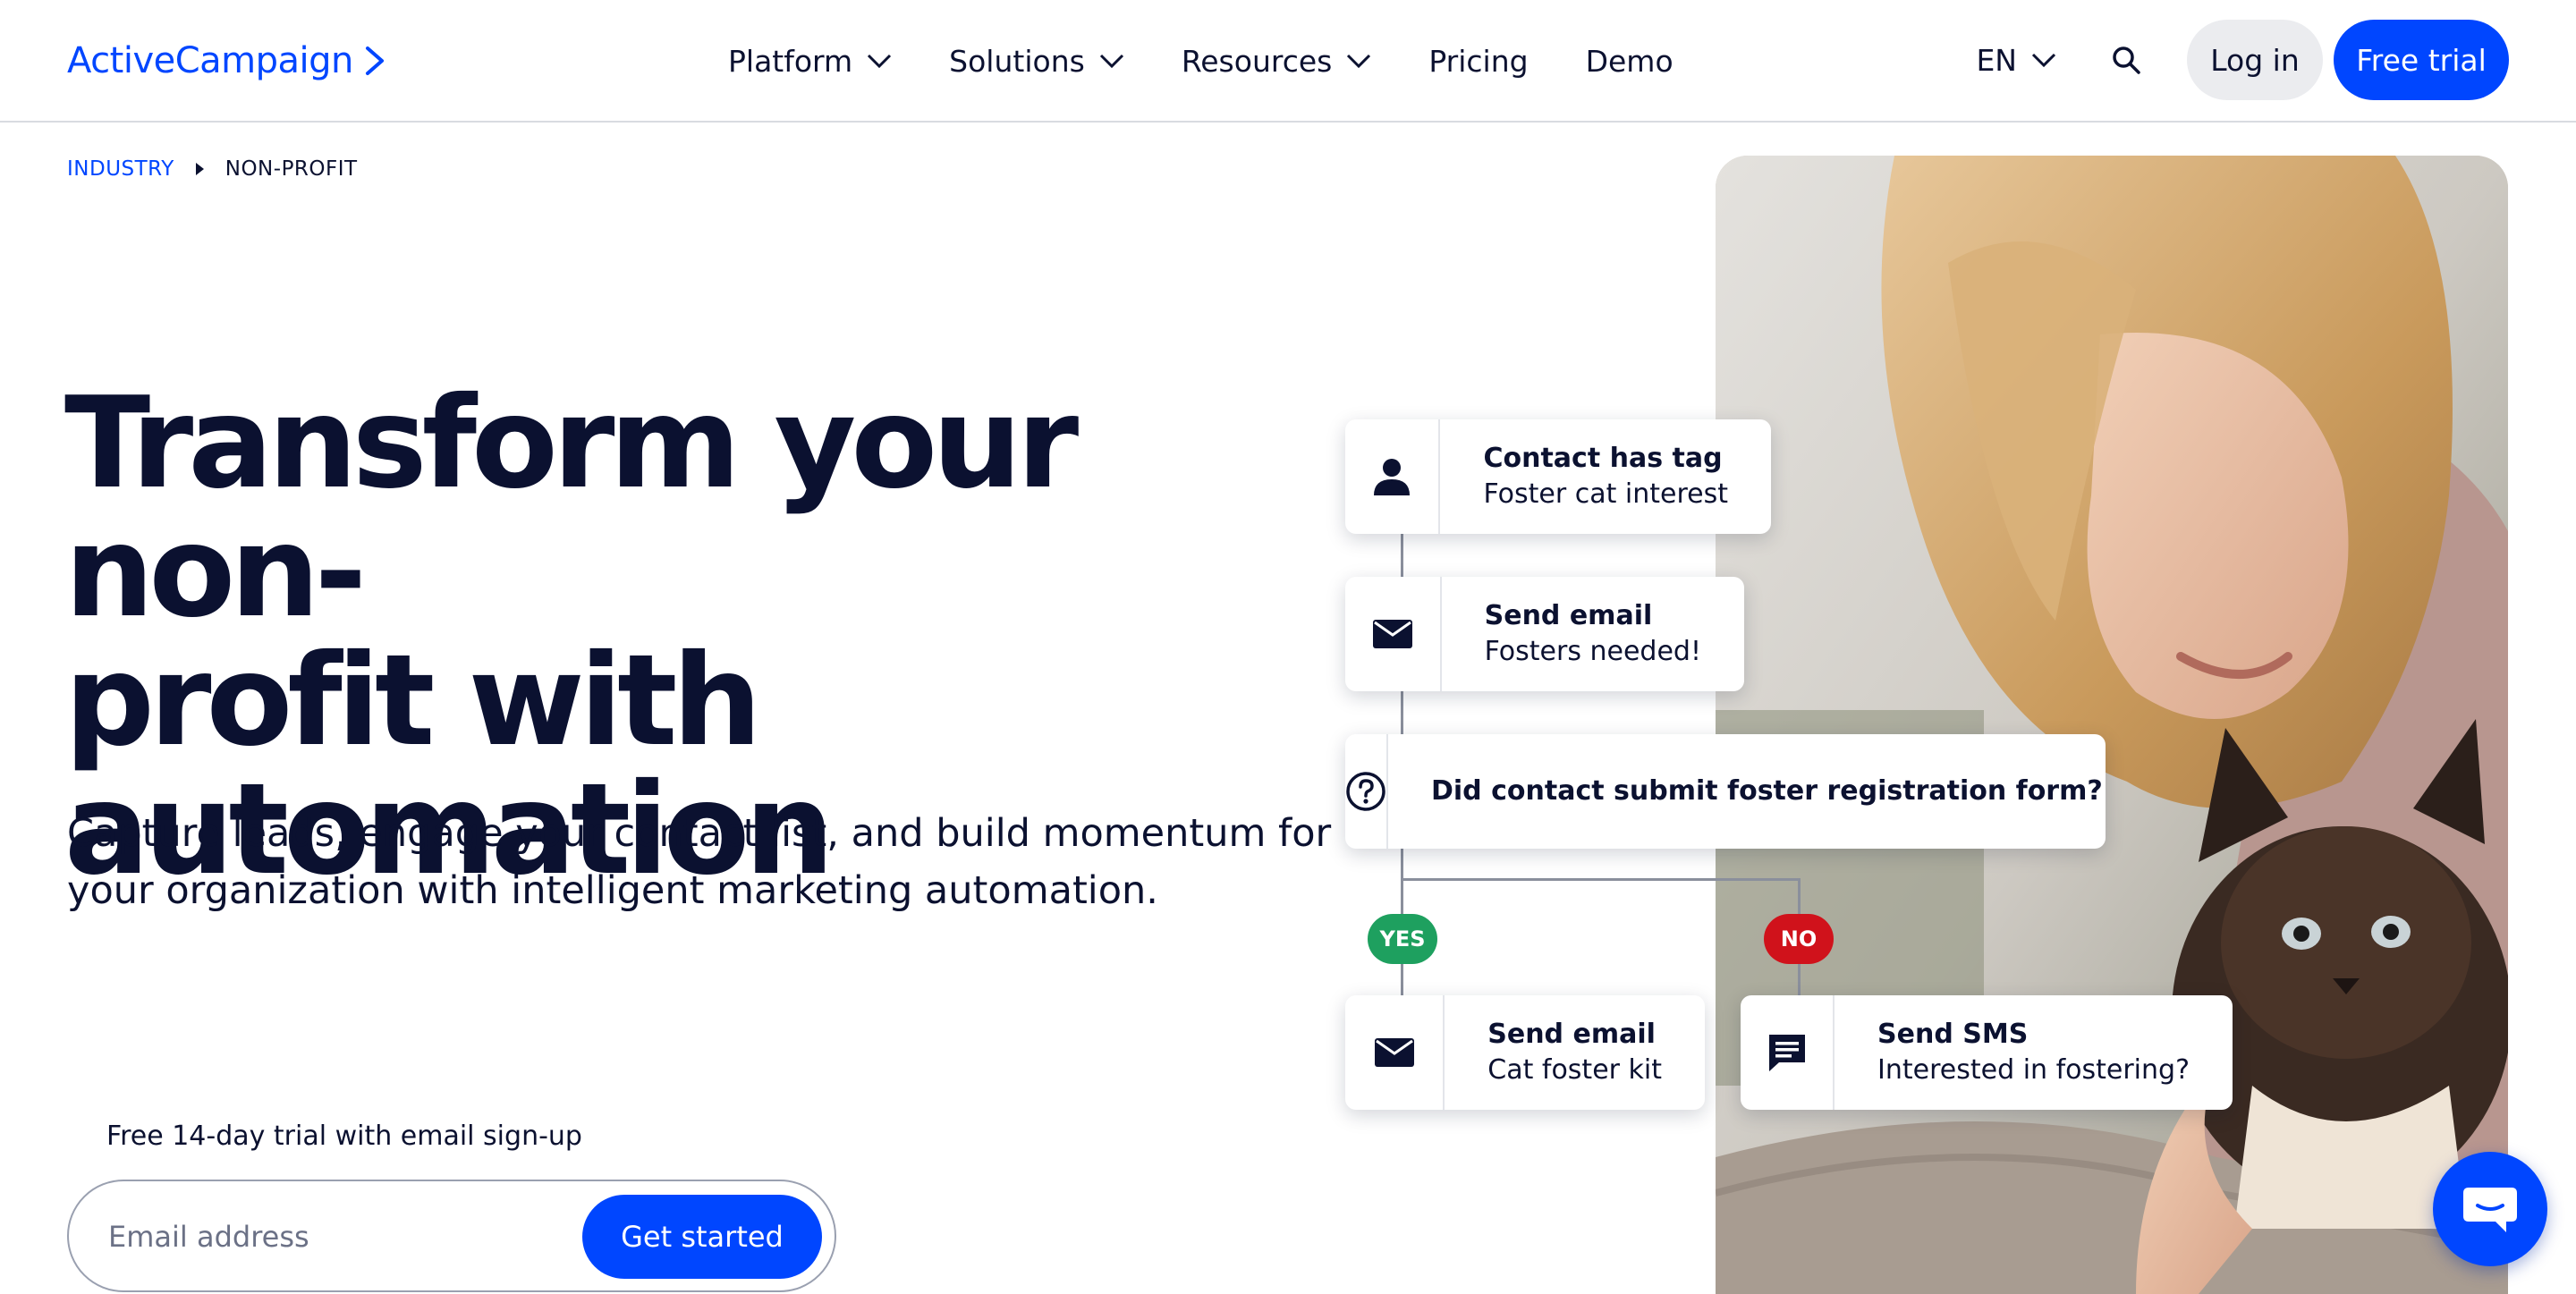  I want to click on step-detail: Interested in fostering?, so click(2033, 1070).